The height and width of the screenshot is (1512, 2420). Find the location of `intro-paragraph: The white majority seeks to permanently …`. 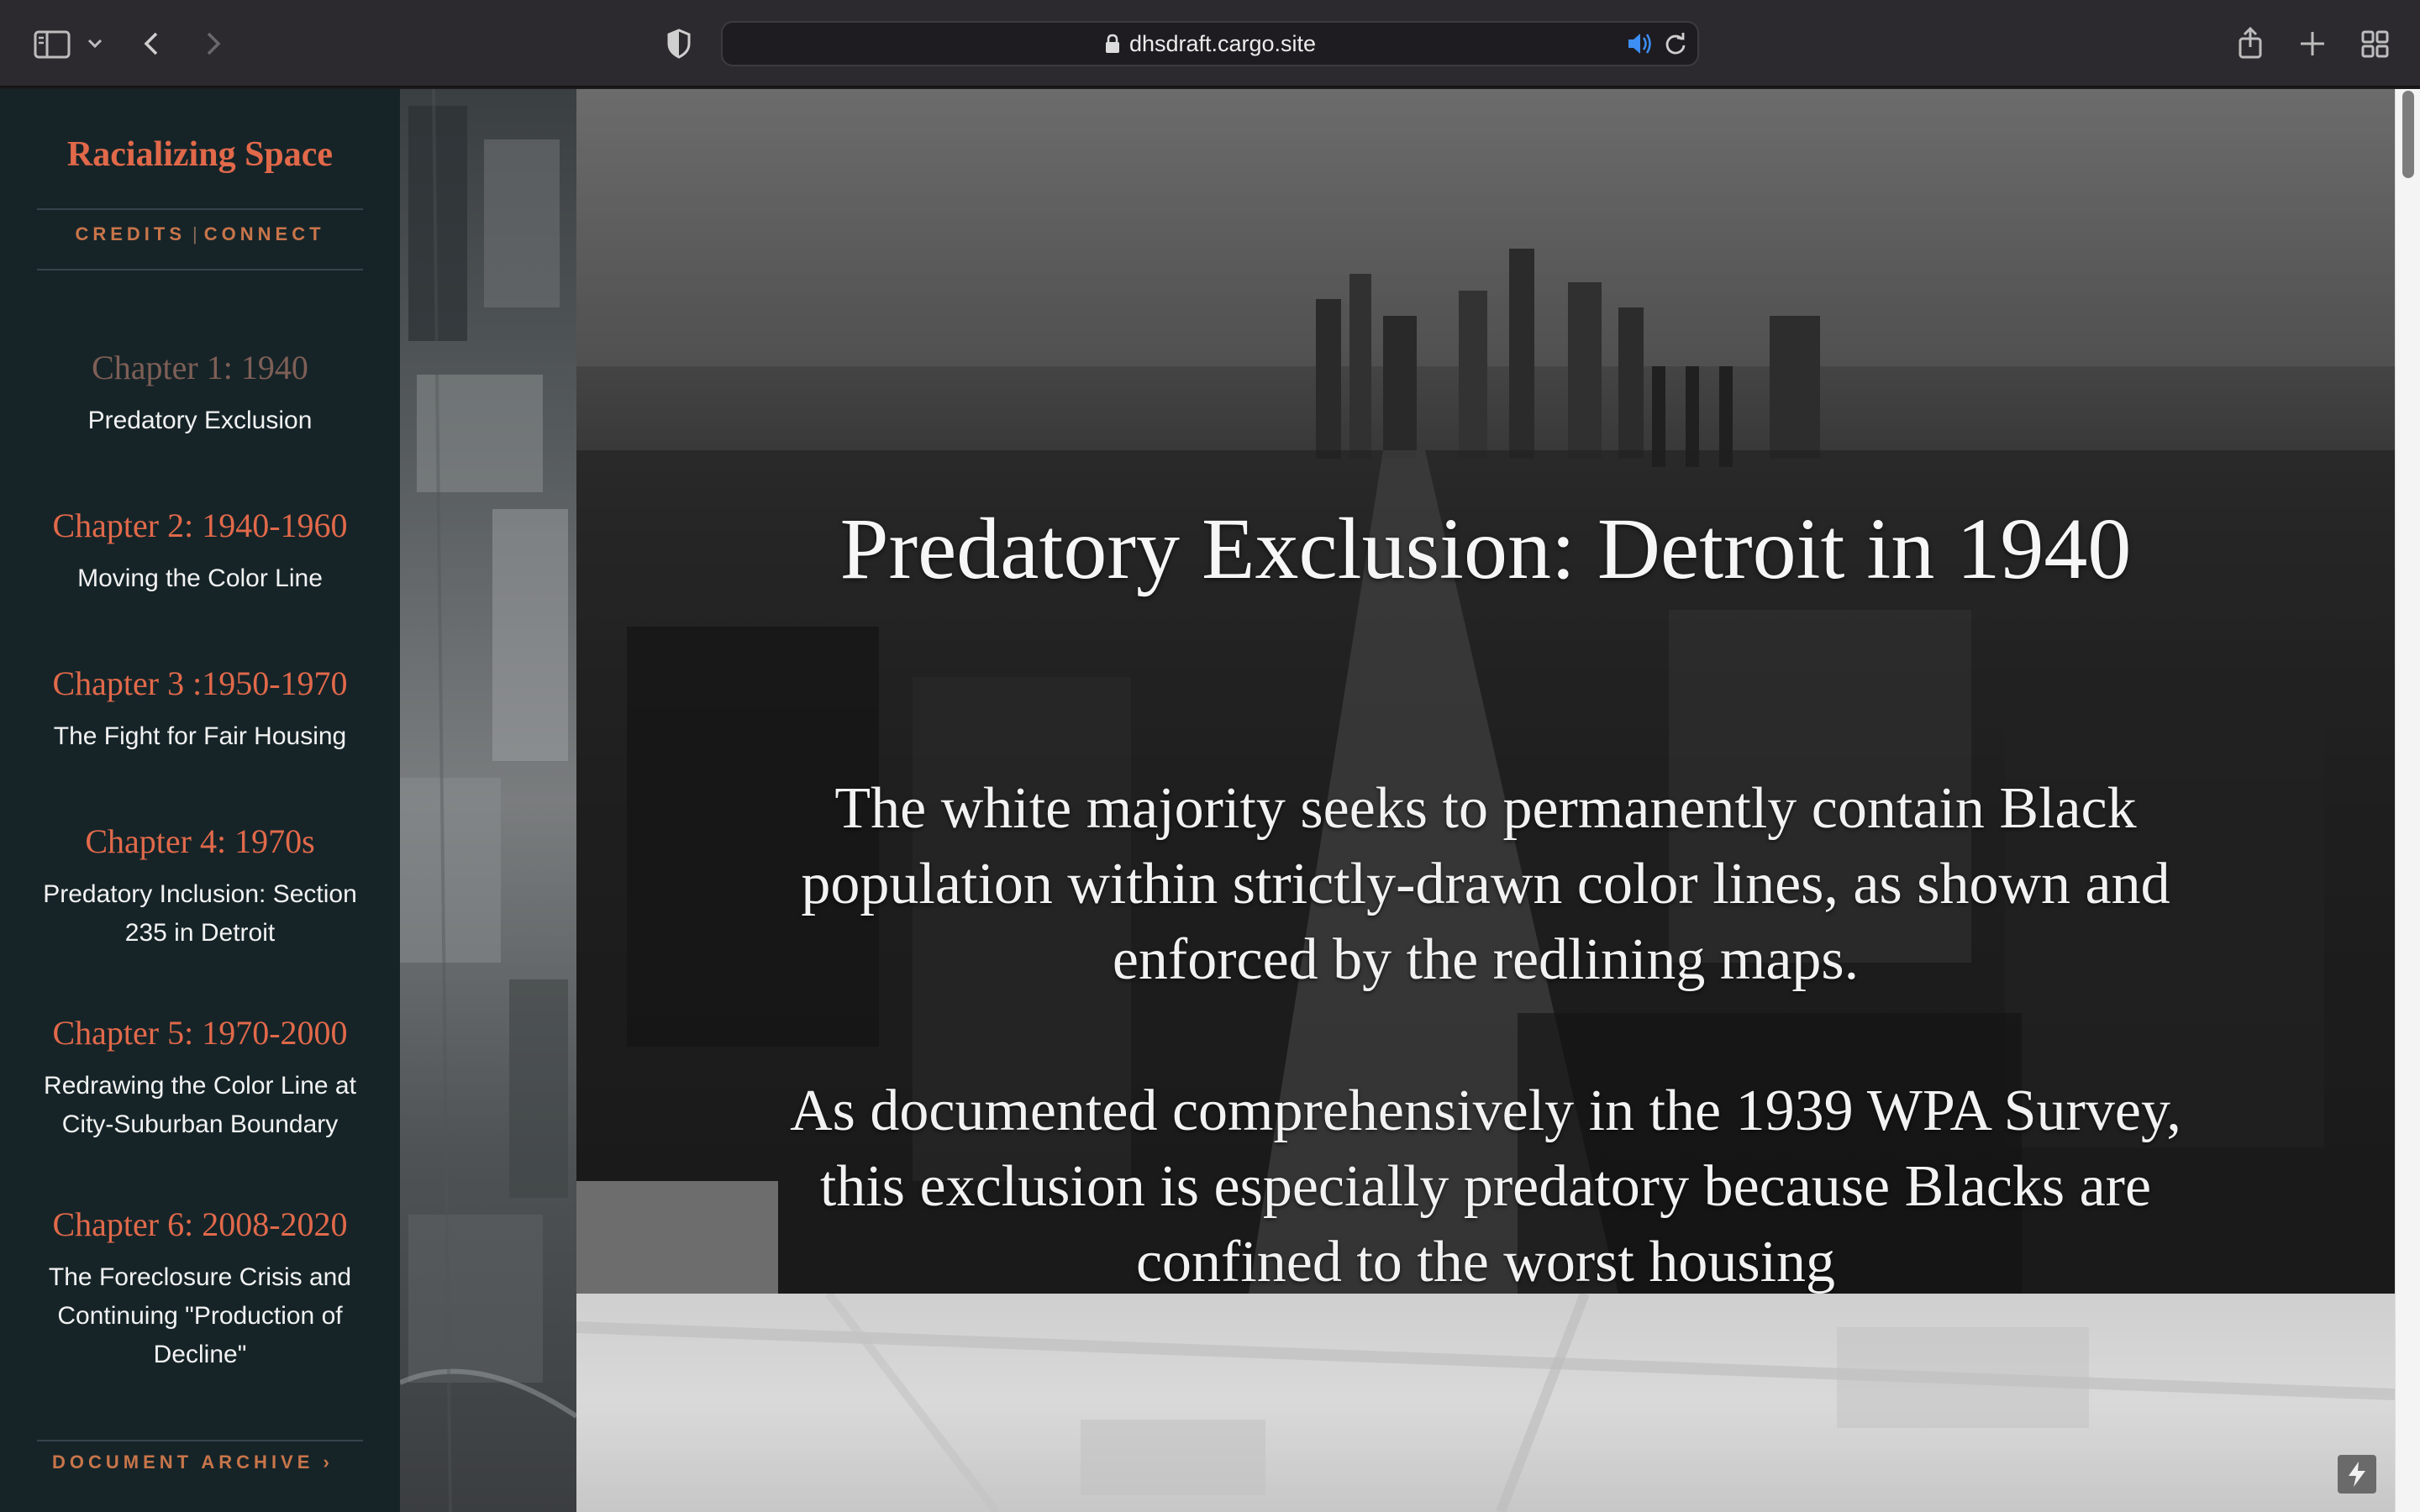

intro-paragraph: The white majority seeks to permanently … is located at coordinates (1485, 884).